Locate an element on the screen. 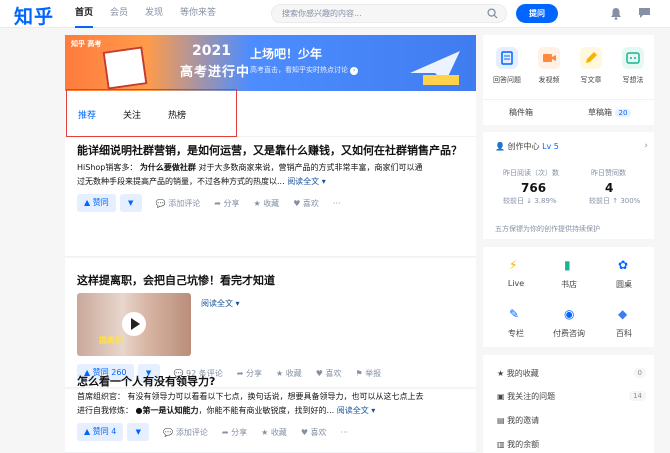 This screenshot has width=670, height=453. excerpt-pre: 进行自我修炼： is located at coordinates (105, 410).